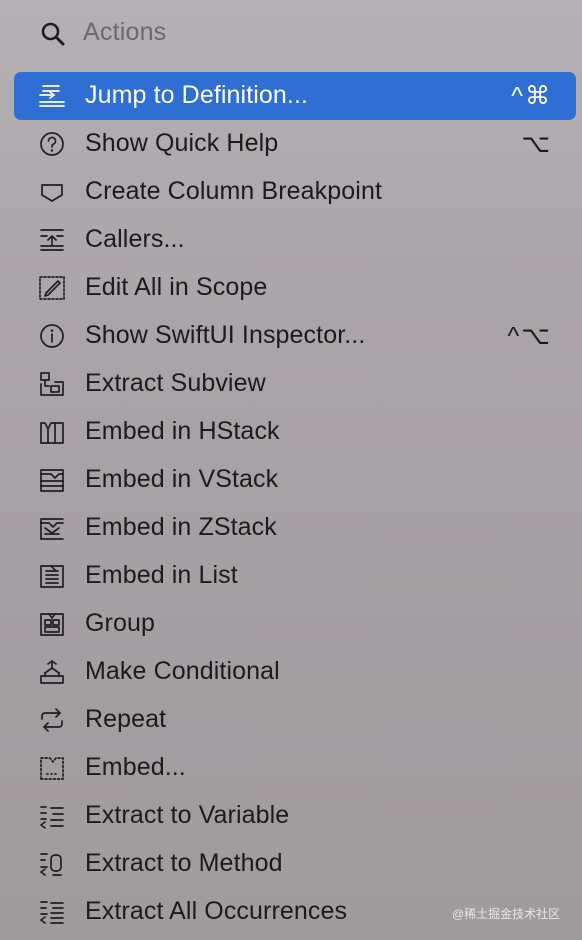  Describe the element at coordinates (52, 144) in the screenshot. I see `question-circle-icon` at that location.